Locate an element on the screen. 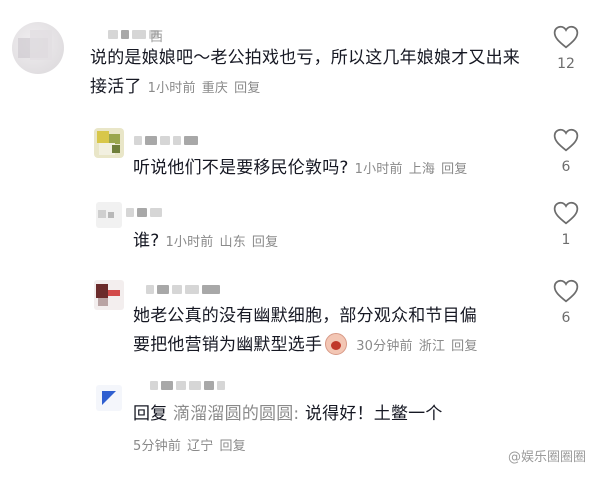 The height and width of the screenshot is (479, 600). username-tail: 西 is located at coordinates (157, 37).